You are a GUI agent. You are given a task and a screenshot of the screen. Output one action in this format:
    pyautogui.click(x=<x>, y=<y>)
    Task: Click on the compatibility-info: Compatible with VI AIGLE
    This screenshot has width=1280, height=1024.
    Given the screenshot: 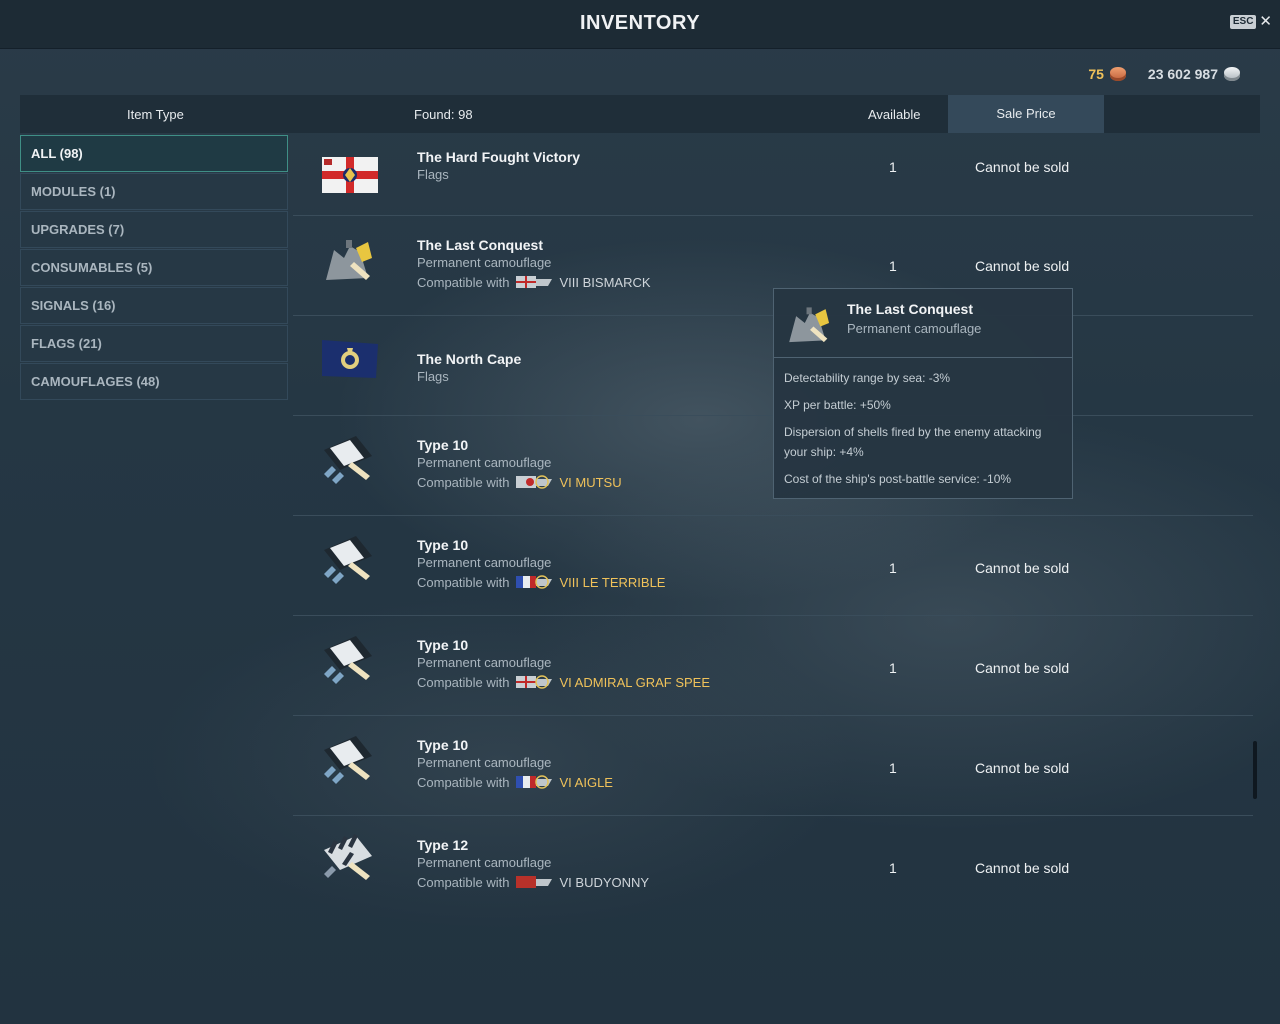 What is the action you would take?
    pyautogui.click(x=515, y=782)
    